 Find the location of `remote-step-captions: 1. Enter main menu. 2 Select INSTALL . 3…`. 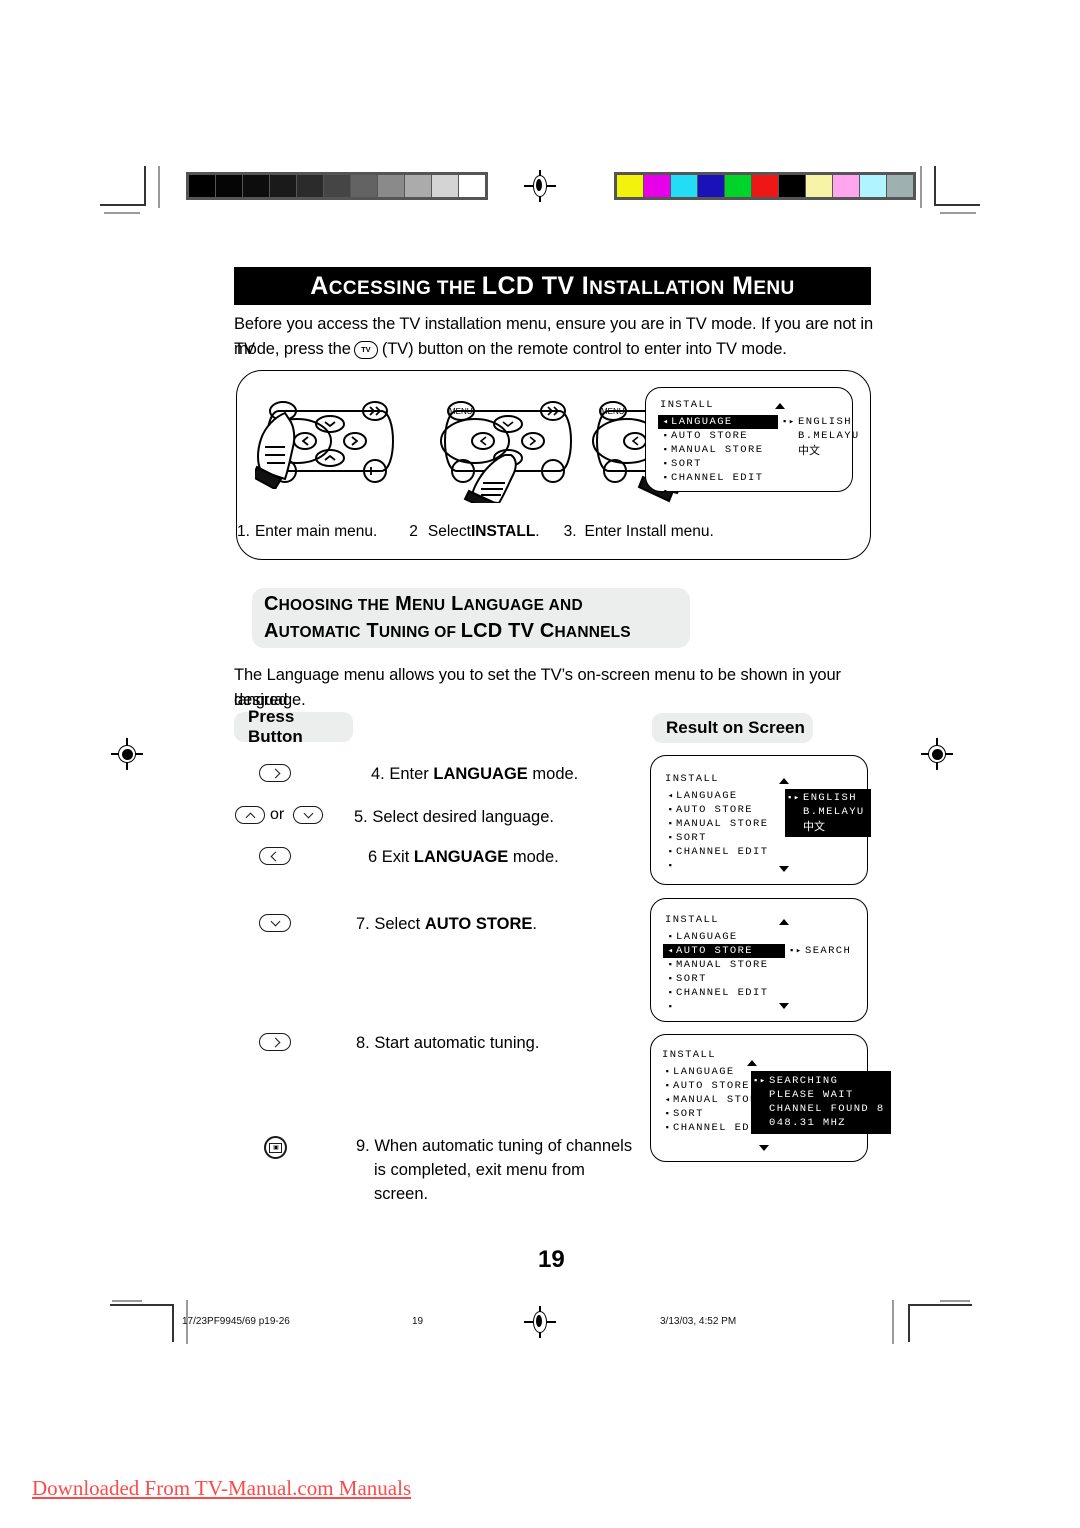

remote-step-captions: 1. Enter main menu. 2 Select INSTALL . 3… is located at coordinates (475, 532).